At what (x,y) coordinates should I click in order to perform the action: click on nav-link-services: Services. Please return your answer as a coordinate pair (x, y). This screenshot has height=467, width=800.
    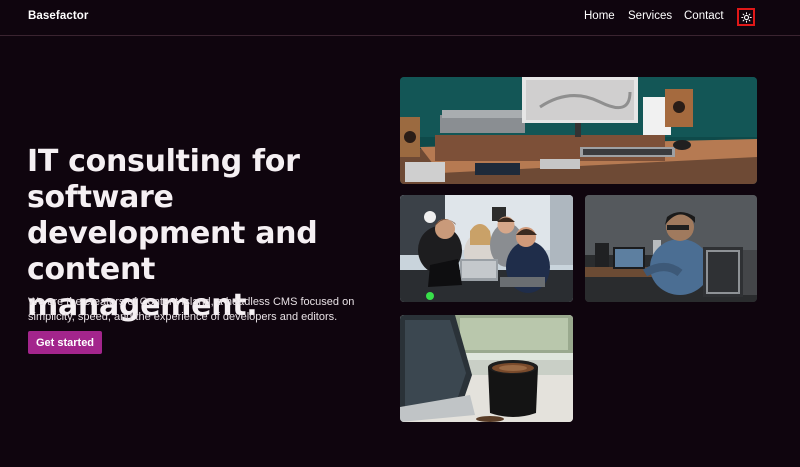
    Looking at the image, I should click on (650, 16).